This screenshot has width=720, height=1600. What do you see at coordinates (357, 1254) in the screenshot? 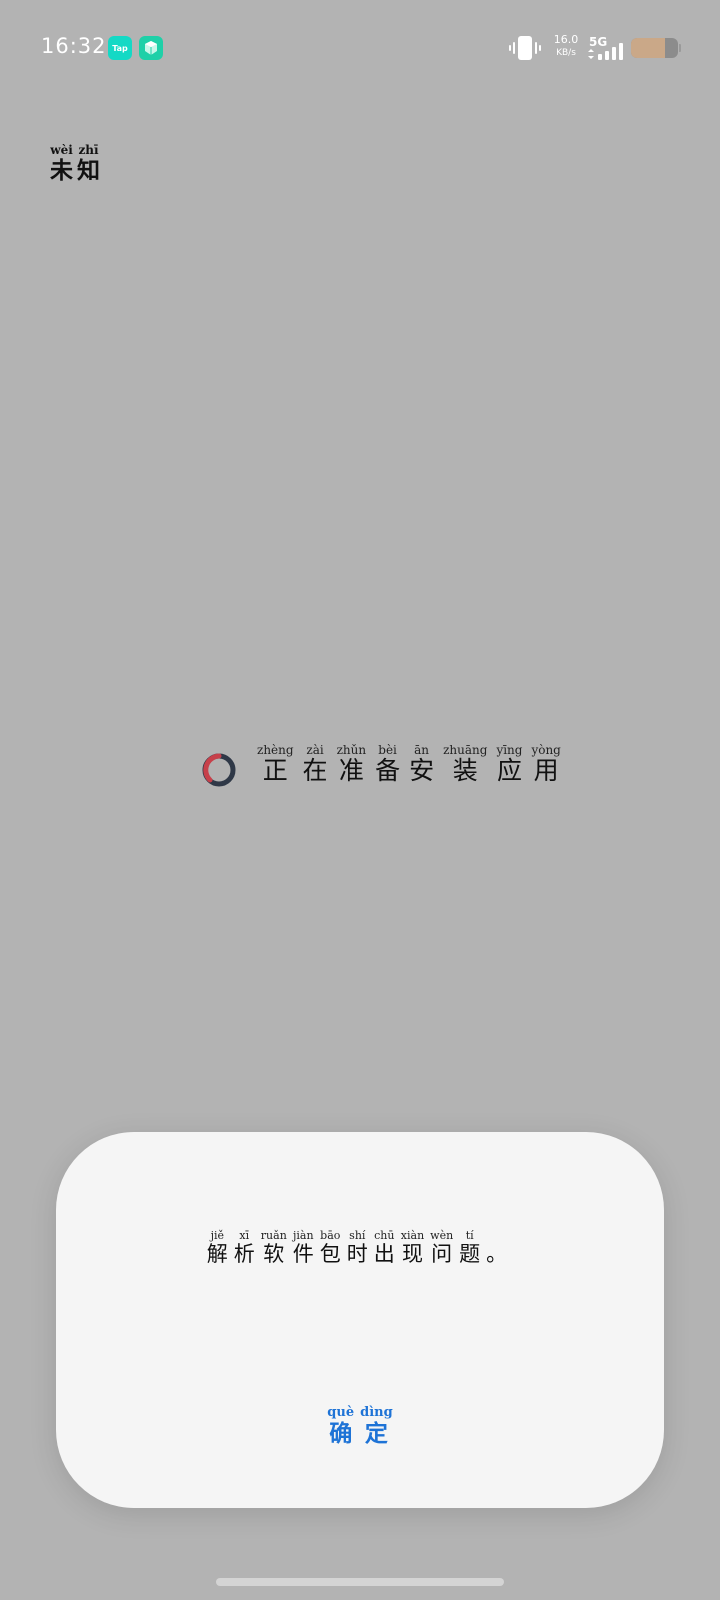
I see `dialog-message-hanzi: 时` at bounding box center [357, 1254].